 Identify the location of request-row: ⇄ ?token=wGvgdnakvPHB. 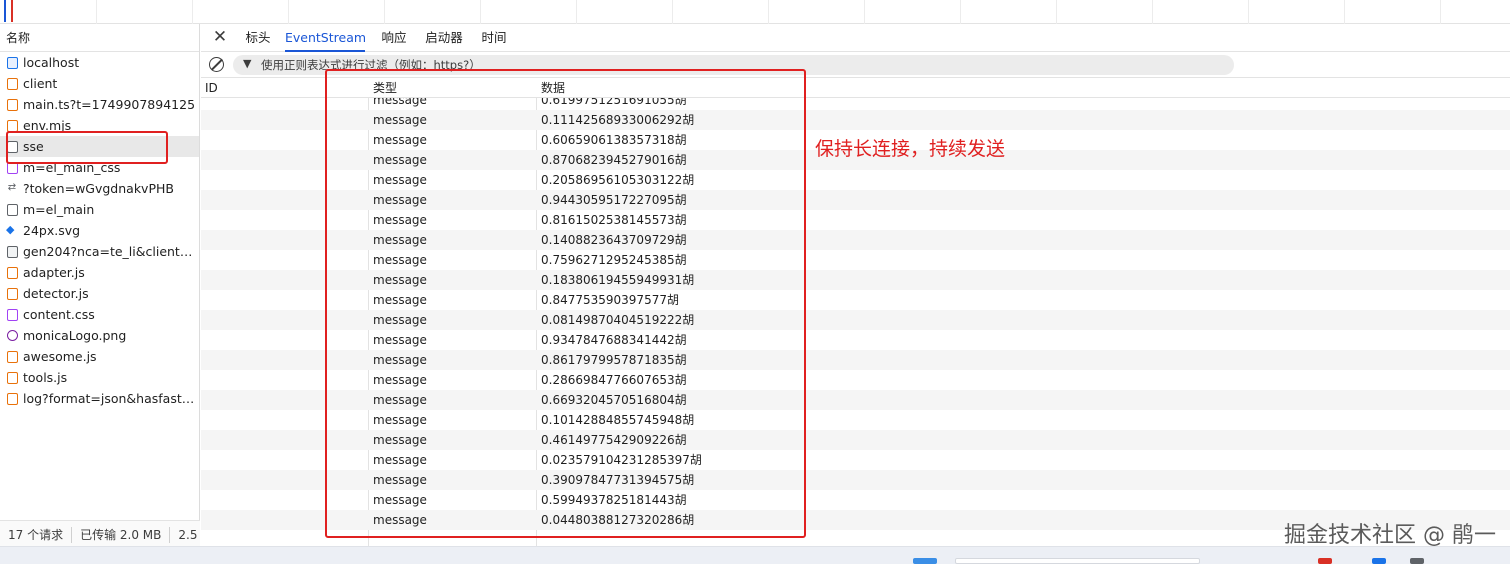
(99, 188).